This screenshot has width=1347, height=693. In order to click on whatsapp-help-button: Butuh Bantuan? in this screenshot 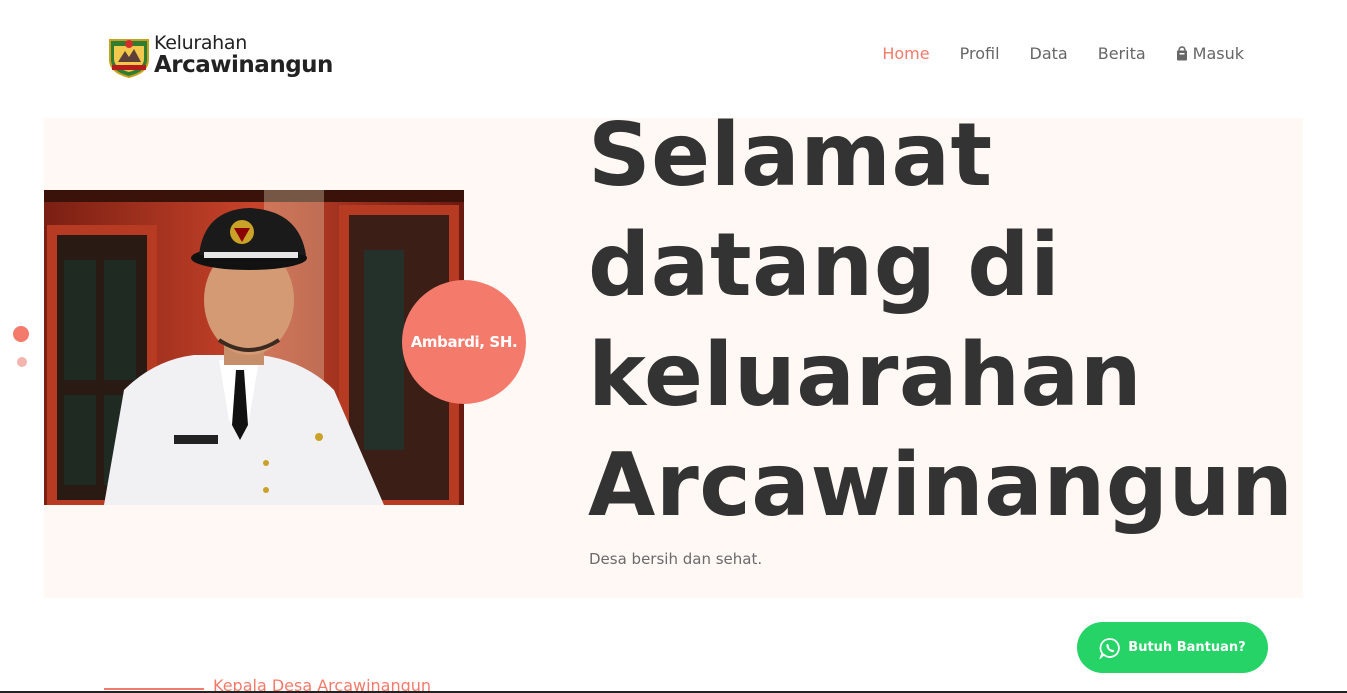, I will do `click(1172, 647)`.